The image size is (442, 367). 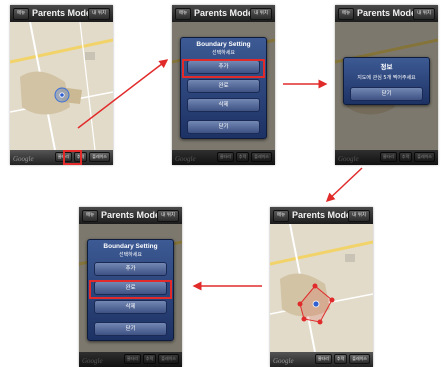 What do you see at coordinates (223, 68) in the screenshot?
I see `highlight-add-button` at bounding box center [223, 68].